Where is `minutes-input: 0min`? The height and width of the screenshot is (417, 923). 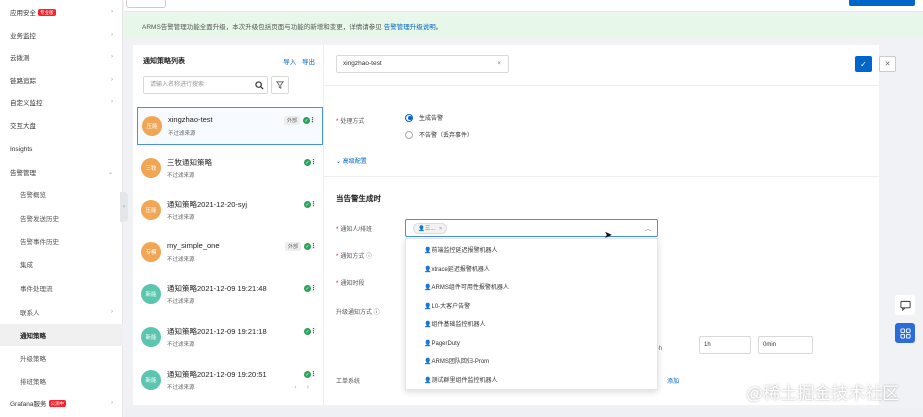 minutes-input: 0min is located at coordinates (785, 345).